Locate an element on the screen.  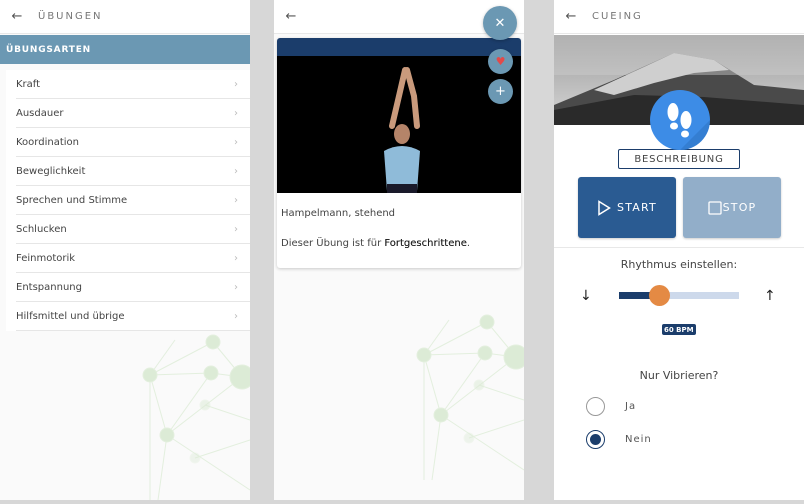
rhythm-label: Rhythmus einstellen: is located at coordinates (679, 264).